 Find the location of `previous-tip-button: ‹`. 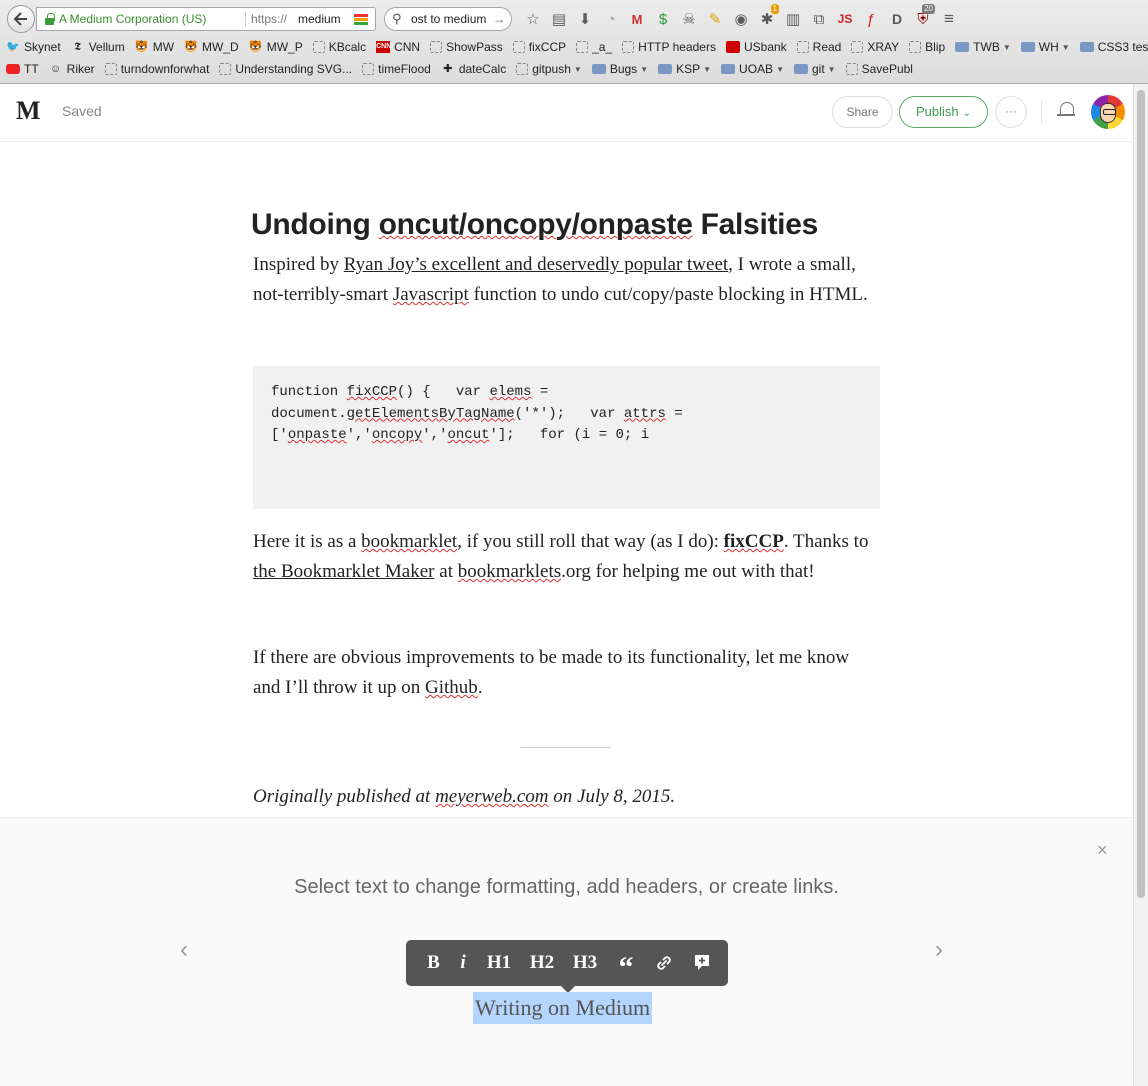

previous-tip-button: ‹ is located at coordinates (184, 950).